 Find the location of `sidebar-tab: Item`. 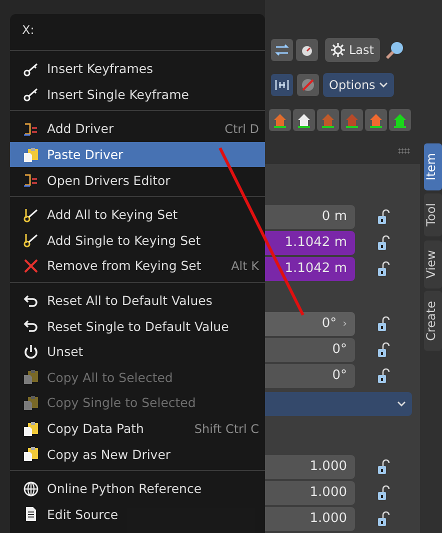

sidebar-tab: Item is located at coordinates (433, 166).